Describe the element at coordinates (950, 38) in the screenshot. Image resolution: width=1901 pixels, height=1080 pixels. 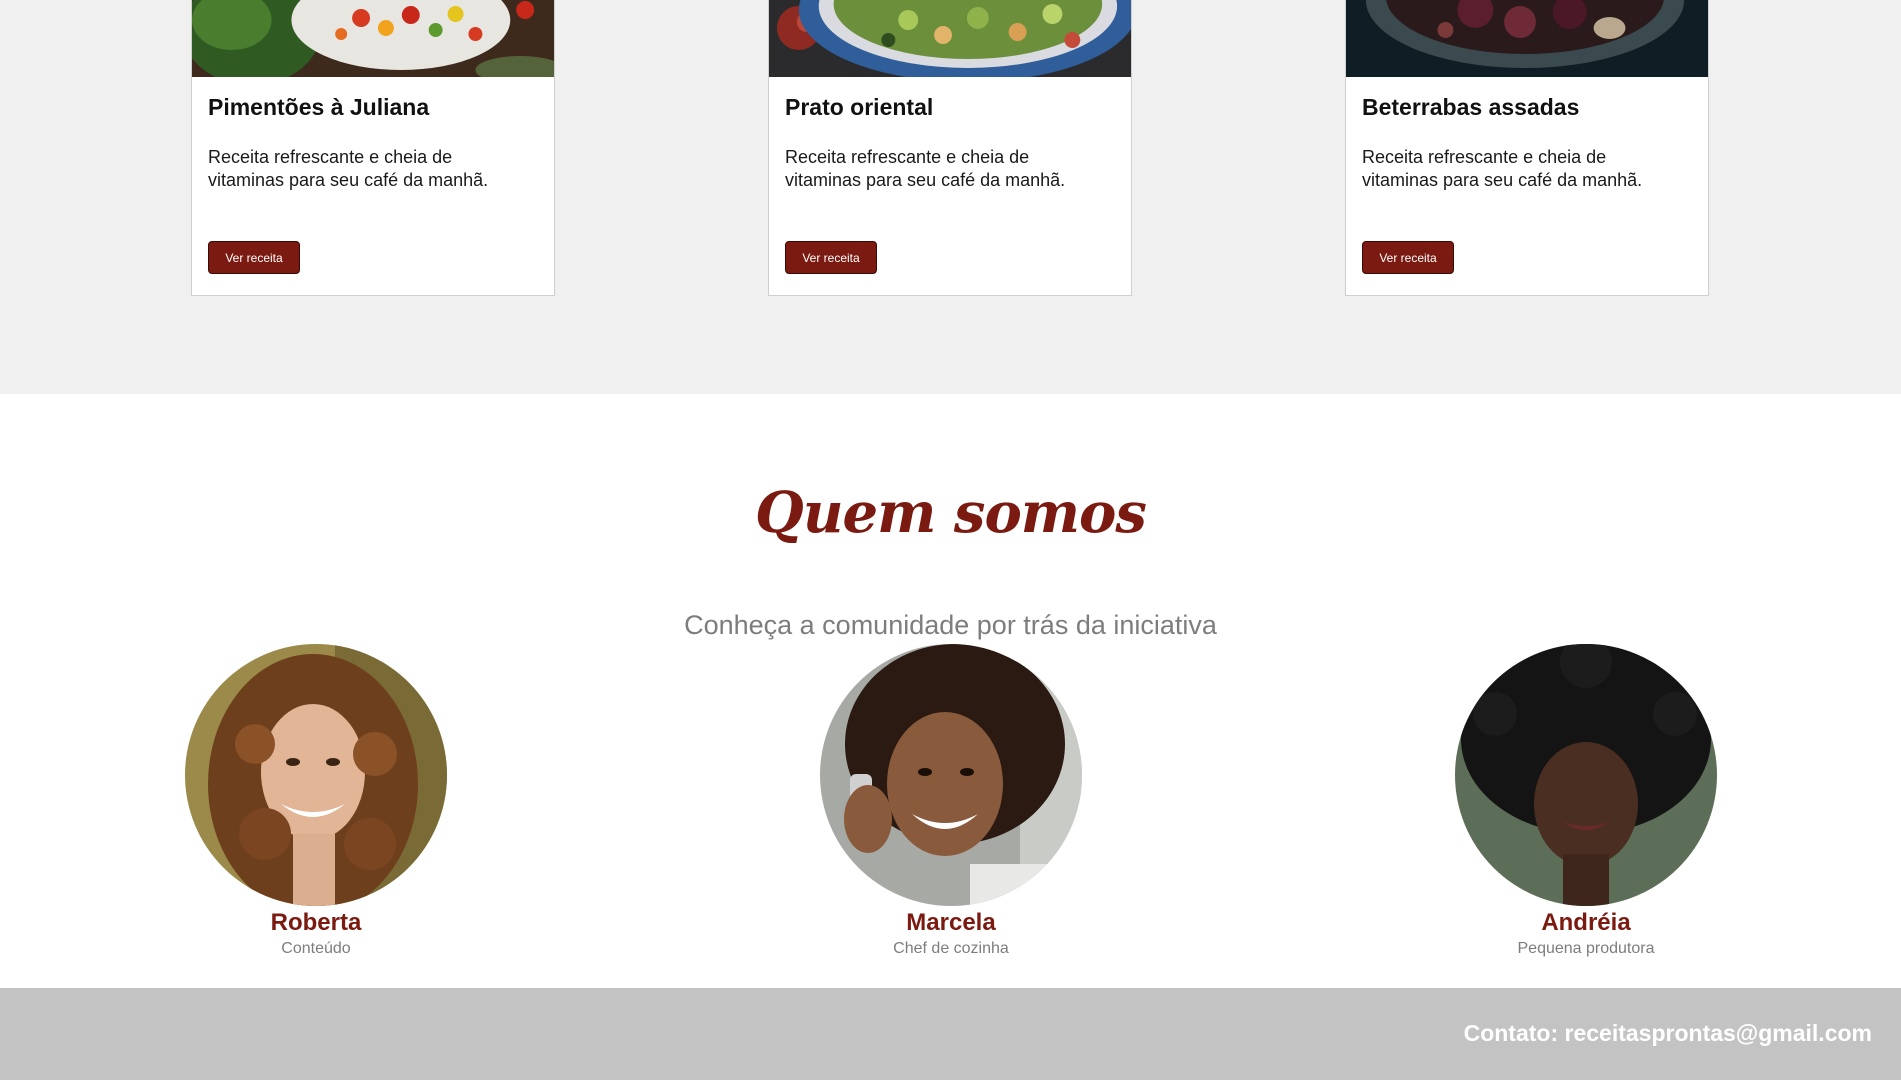
I see `recipe-photo-oriental-bowl` at that location.